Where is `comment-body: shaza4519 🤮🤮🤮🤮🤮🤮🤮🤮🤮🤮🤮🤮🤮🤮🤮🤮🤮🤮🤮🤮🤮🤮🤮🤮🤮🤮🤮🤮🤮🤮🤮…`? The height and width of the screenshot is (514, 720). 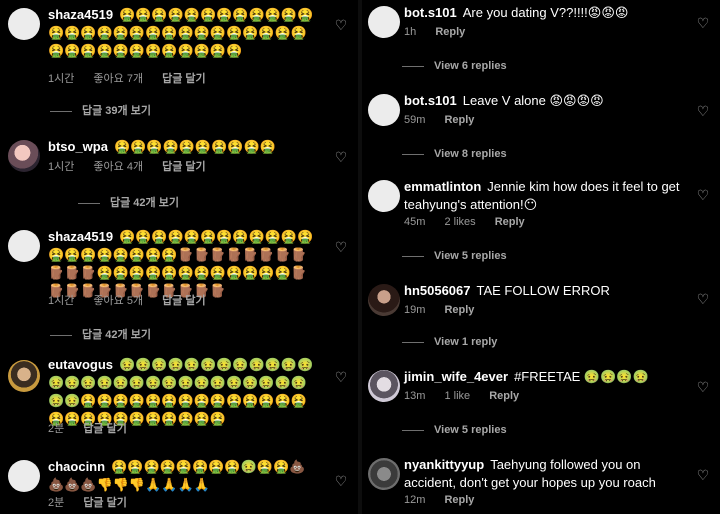 comment-body: shaza4519 🤮🤮🤮🤮🤮🤮🤮🤮🤮🤮🤮🤮🤮🤮🤮🤮🤮🤮🤮🤮🤮🤮🤮🤮🤮🤮🤮🤮🤮🤮🤮… is located at coordinates (183, 33).